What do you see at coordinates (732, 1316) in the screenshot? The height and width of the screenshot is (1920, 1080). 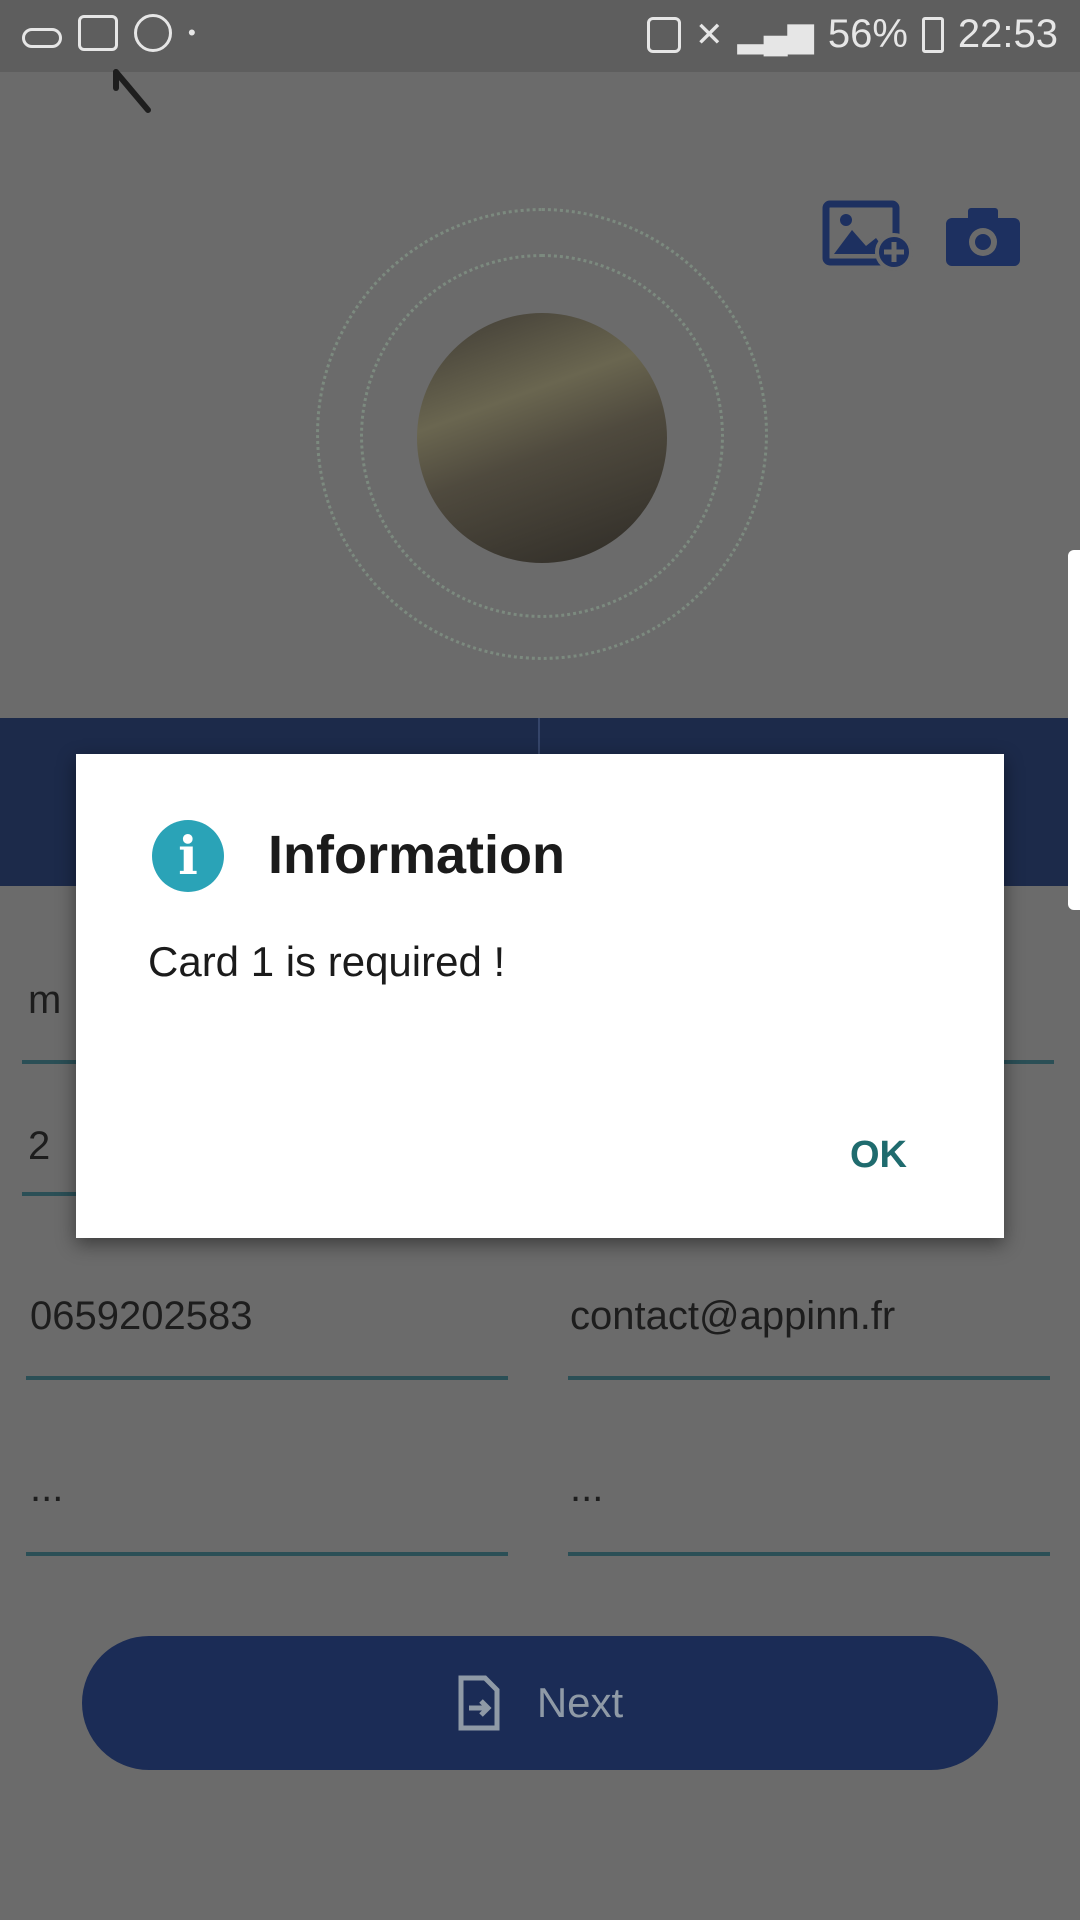 I see `email-field: contact@appinn.fr` at bounding box center [732, 1316].